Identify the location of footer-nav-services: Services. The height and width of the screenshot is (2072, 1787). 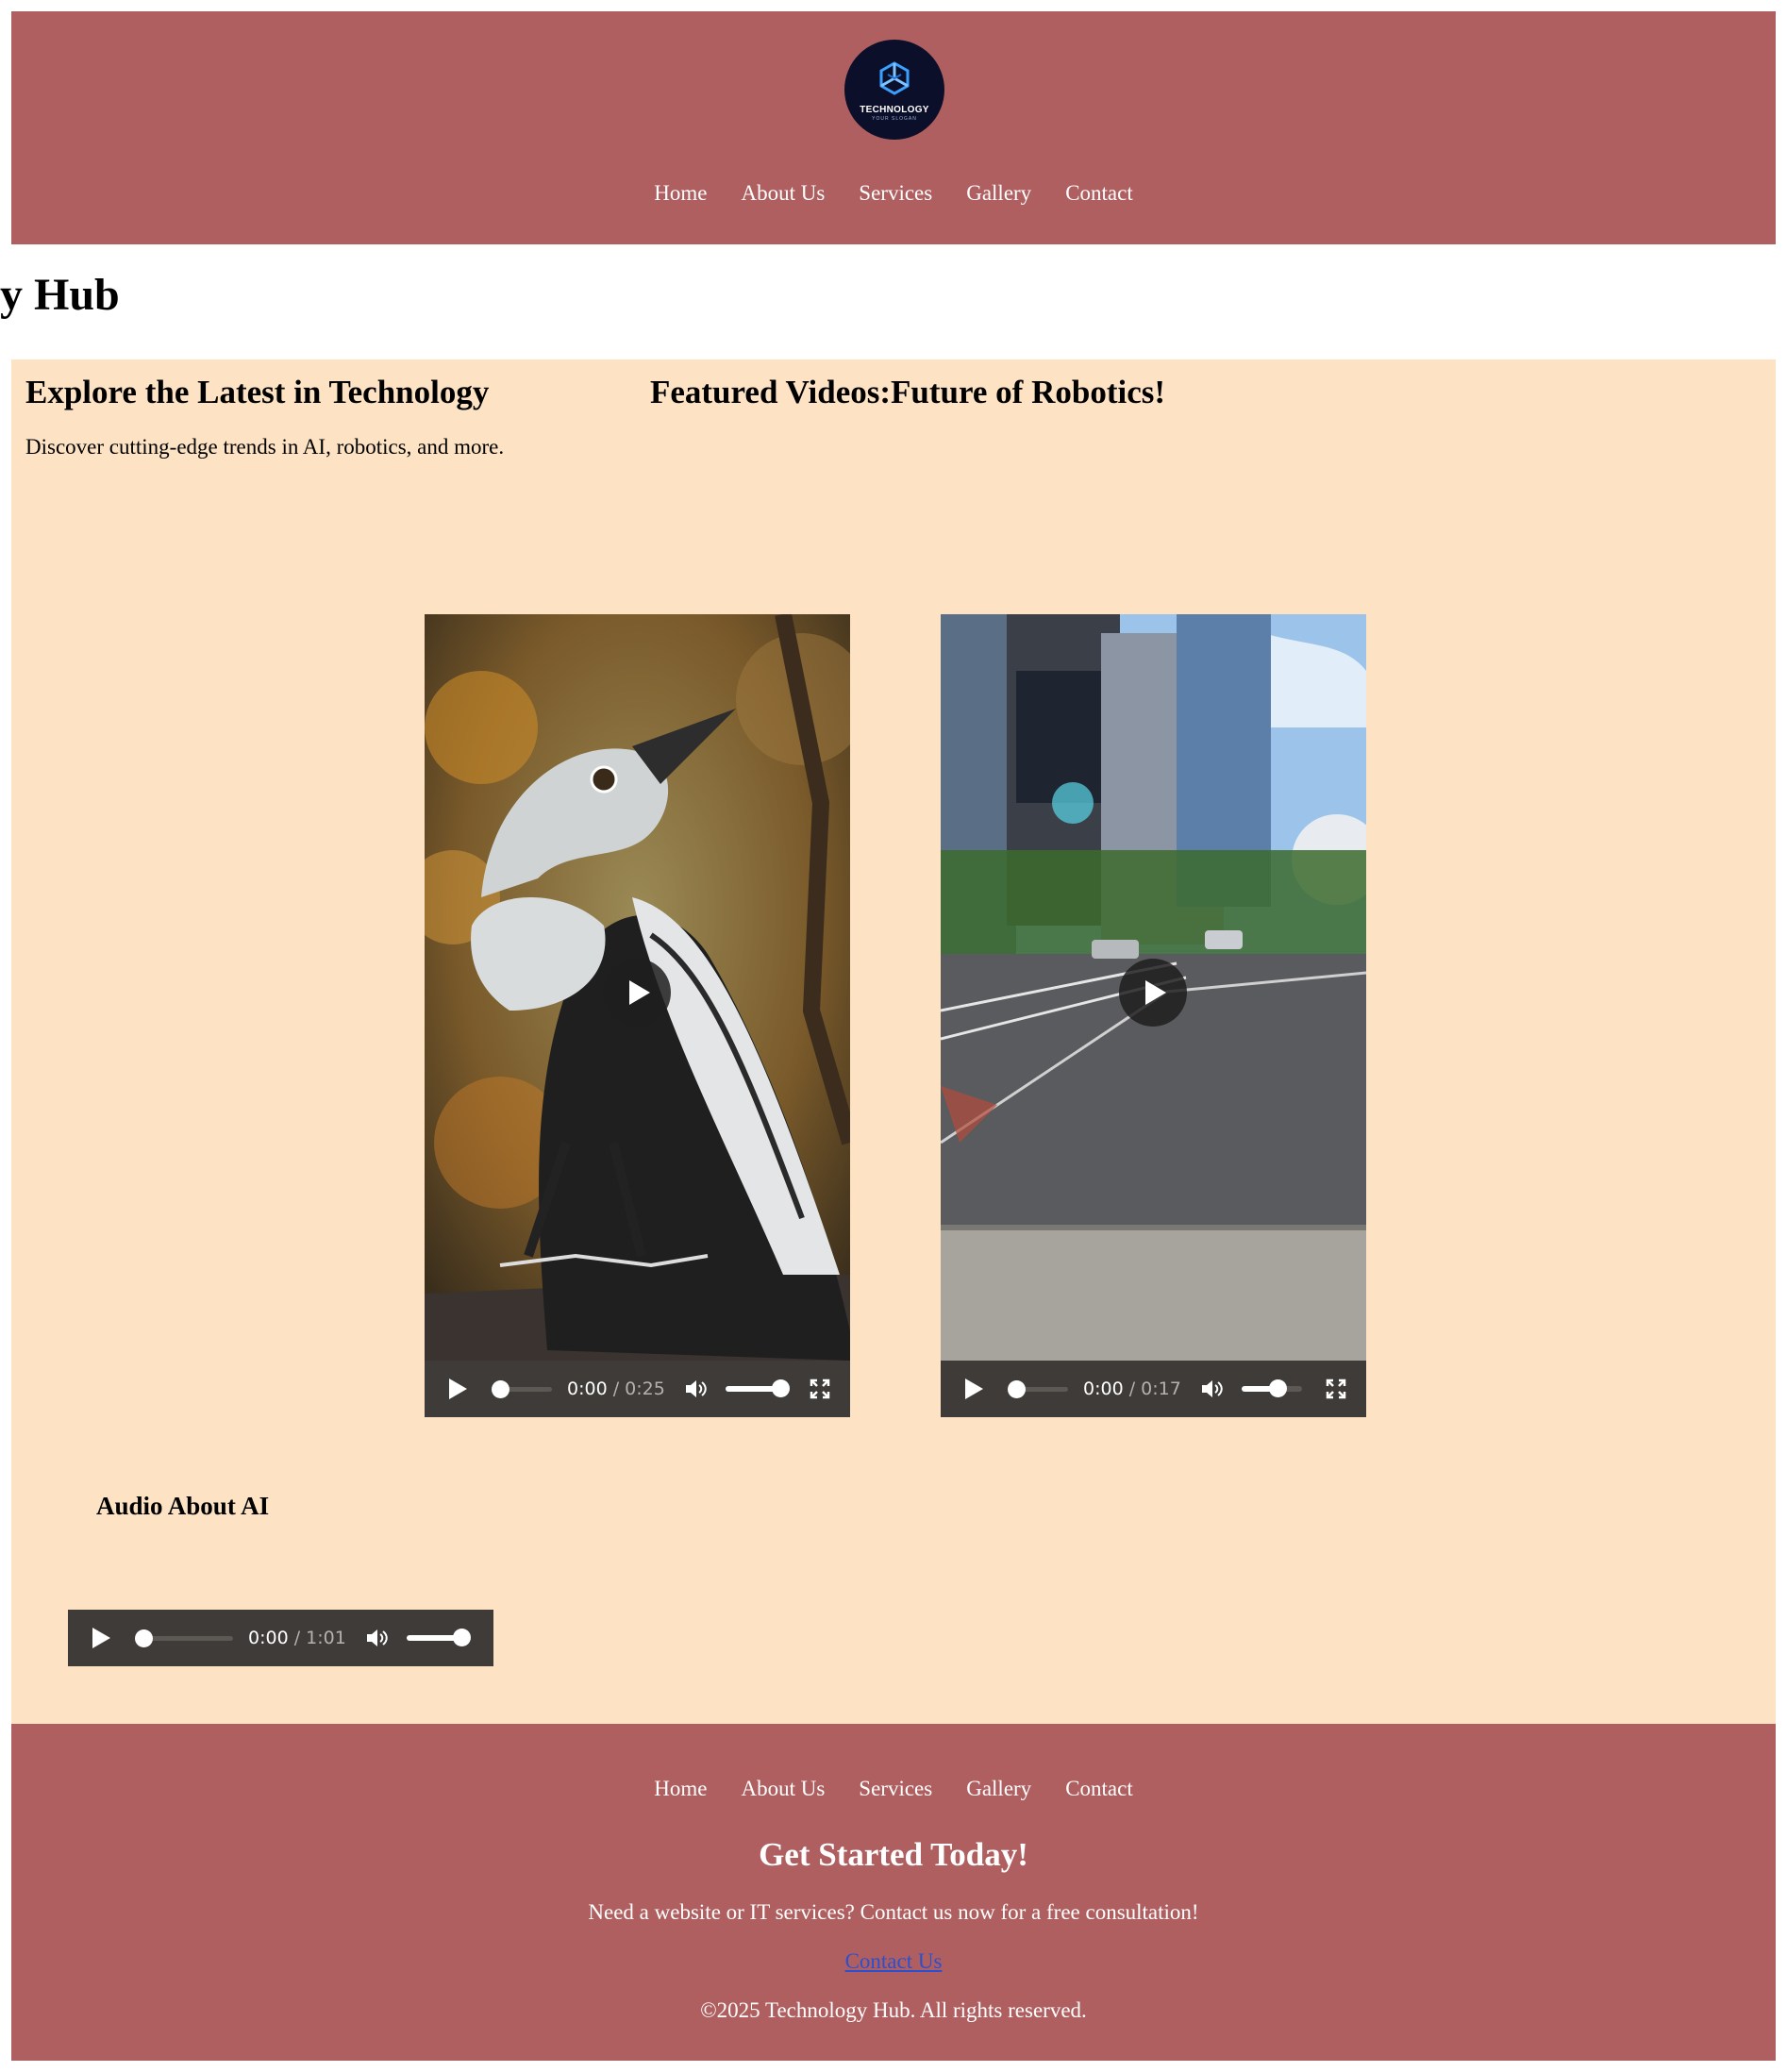
(895, 1789).